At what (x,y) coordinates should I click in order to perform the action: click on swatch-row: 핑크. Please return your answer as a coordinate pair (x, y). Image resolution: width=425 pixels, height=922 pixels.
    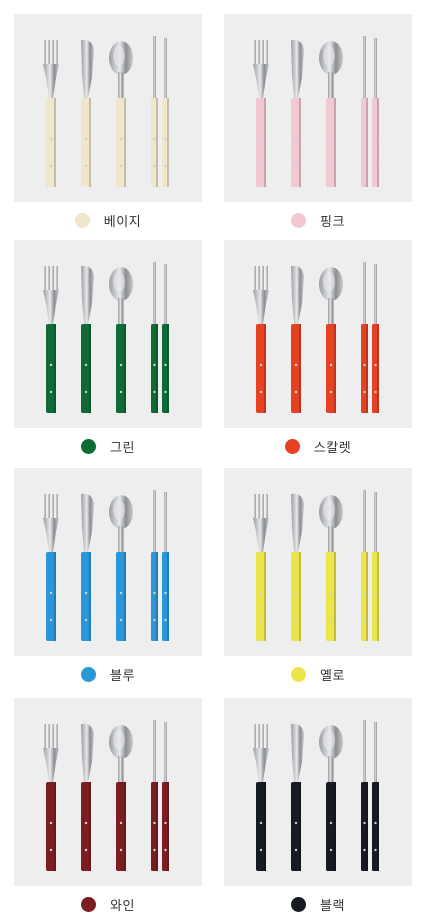
    Looking at the image, I should click on (318, 220).